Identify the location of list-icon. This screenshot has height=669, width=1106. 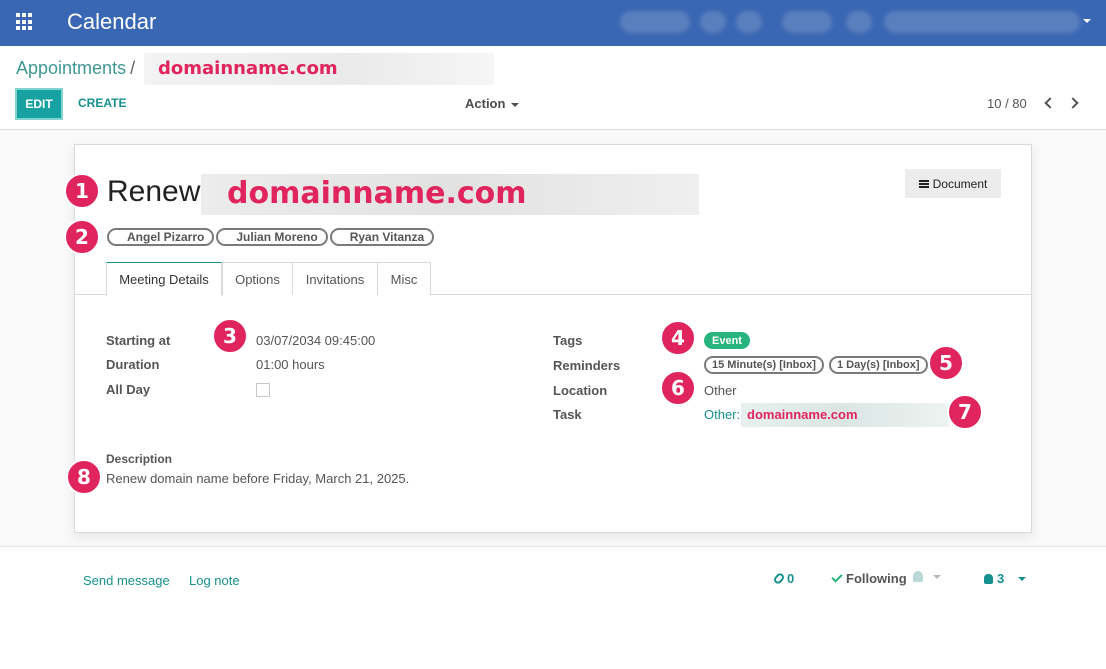
(923, 183).